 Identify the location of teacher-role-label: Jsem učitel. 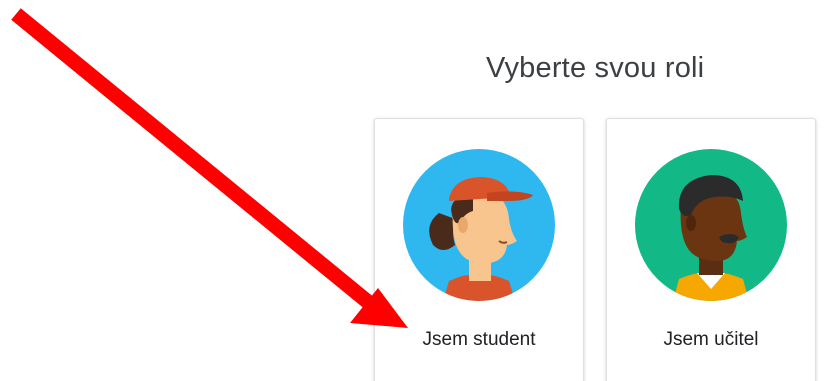
(711, 339).